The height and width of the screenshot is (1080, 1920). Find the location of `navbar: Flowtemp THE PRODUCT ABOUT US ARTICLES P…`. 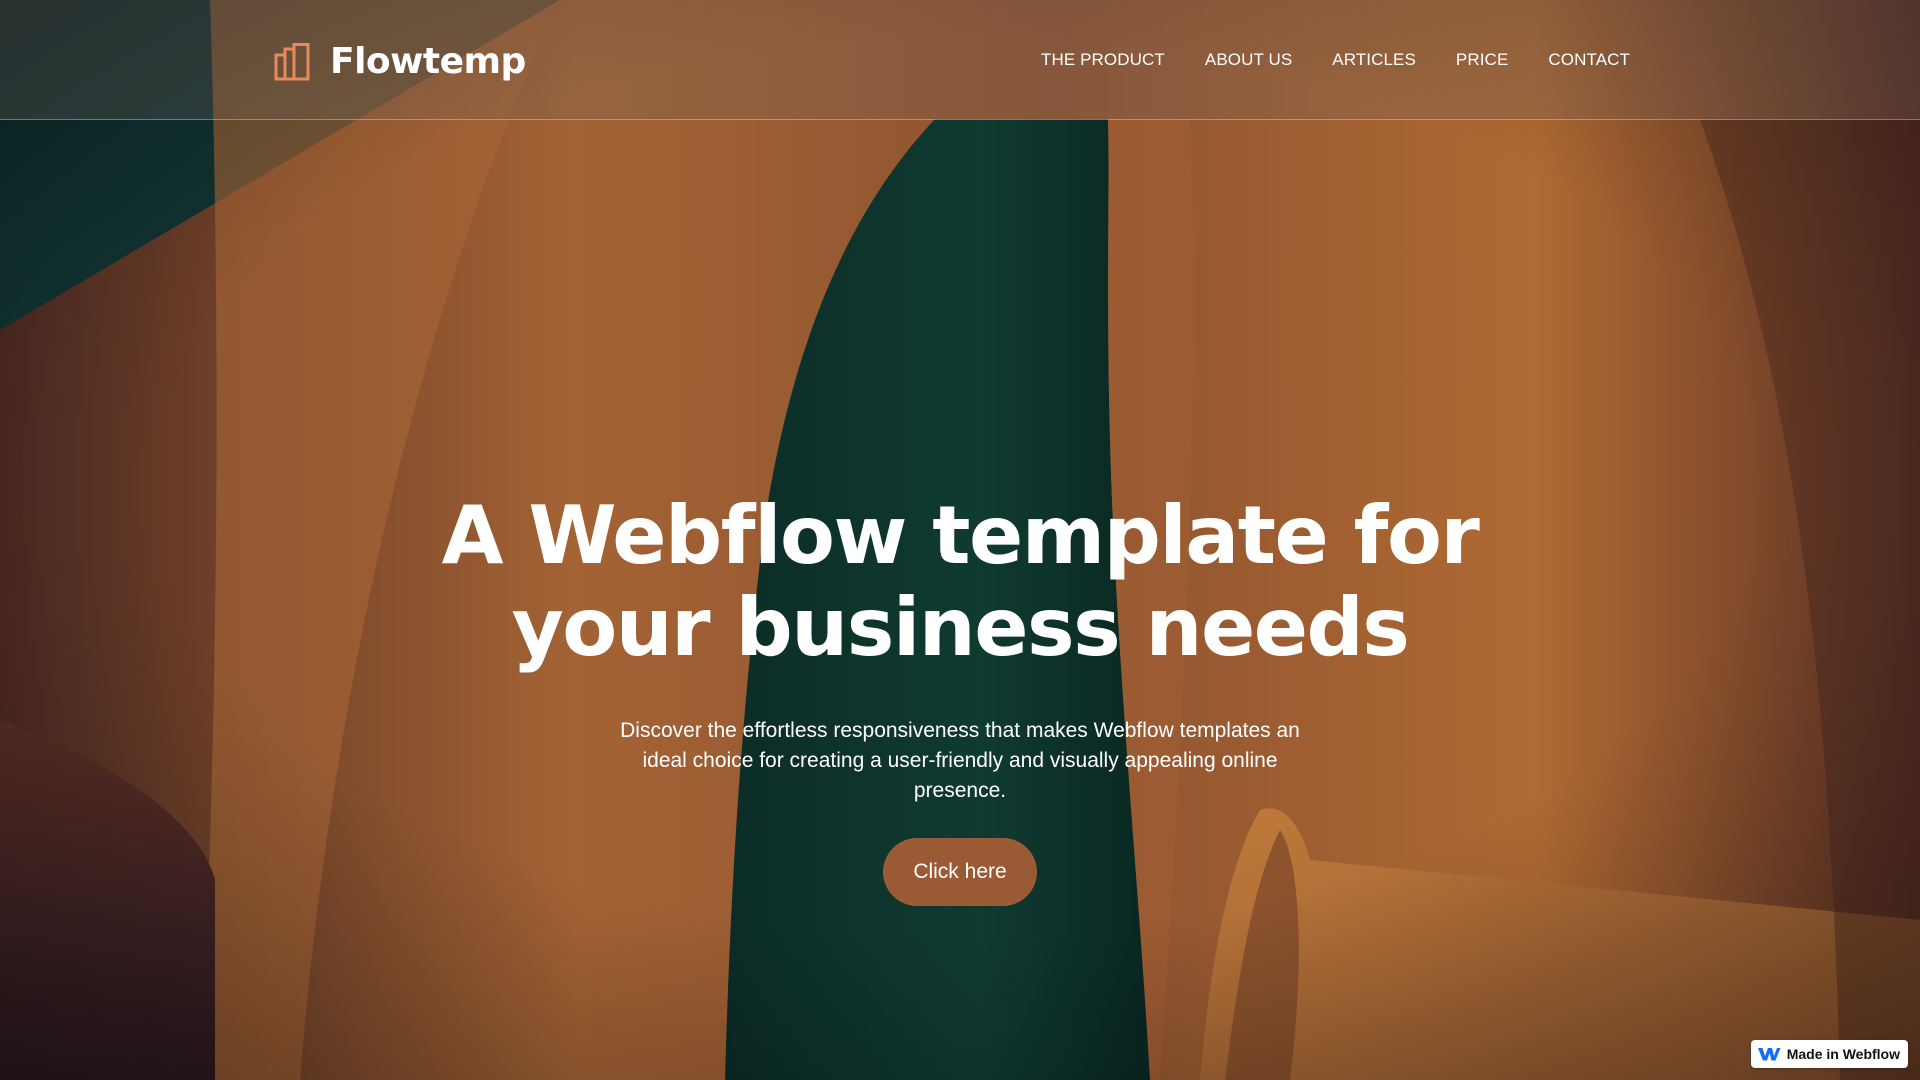

navbar: Flowtemp THE PRODUCT ABOUT US ARTICLES P… is located at coordinates (960, 60).